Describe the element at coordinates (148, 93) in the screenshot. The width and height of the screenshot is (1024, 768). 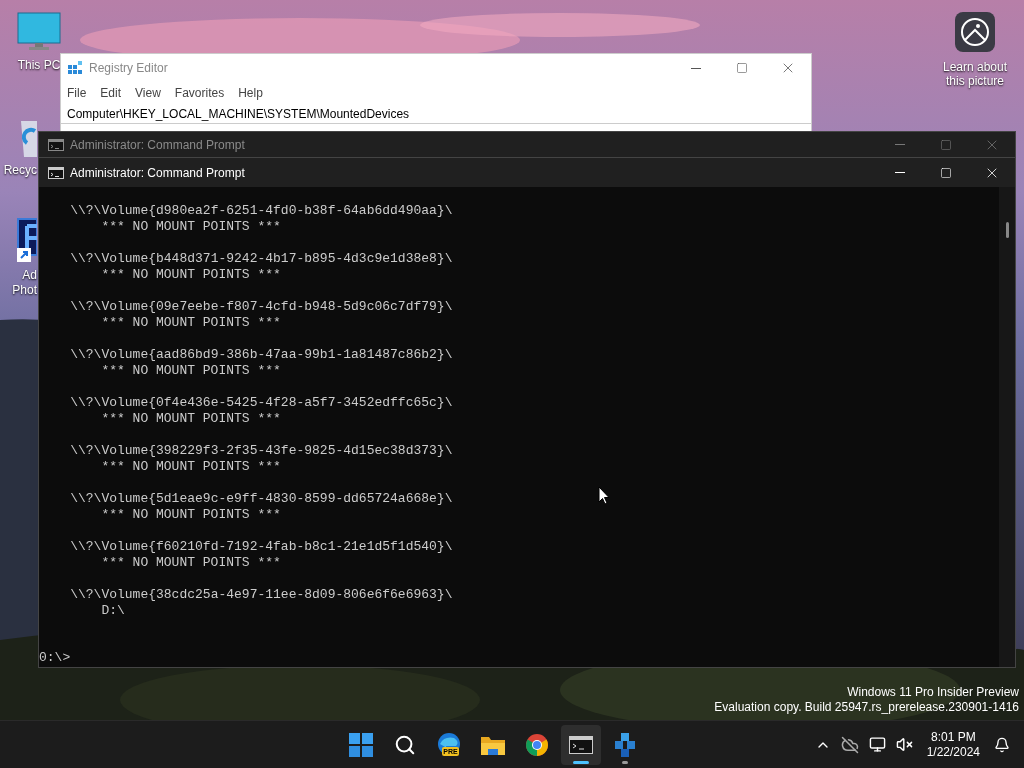
I see `menu-item: View` at that location.